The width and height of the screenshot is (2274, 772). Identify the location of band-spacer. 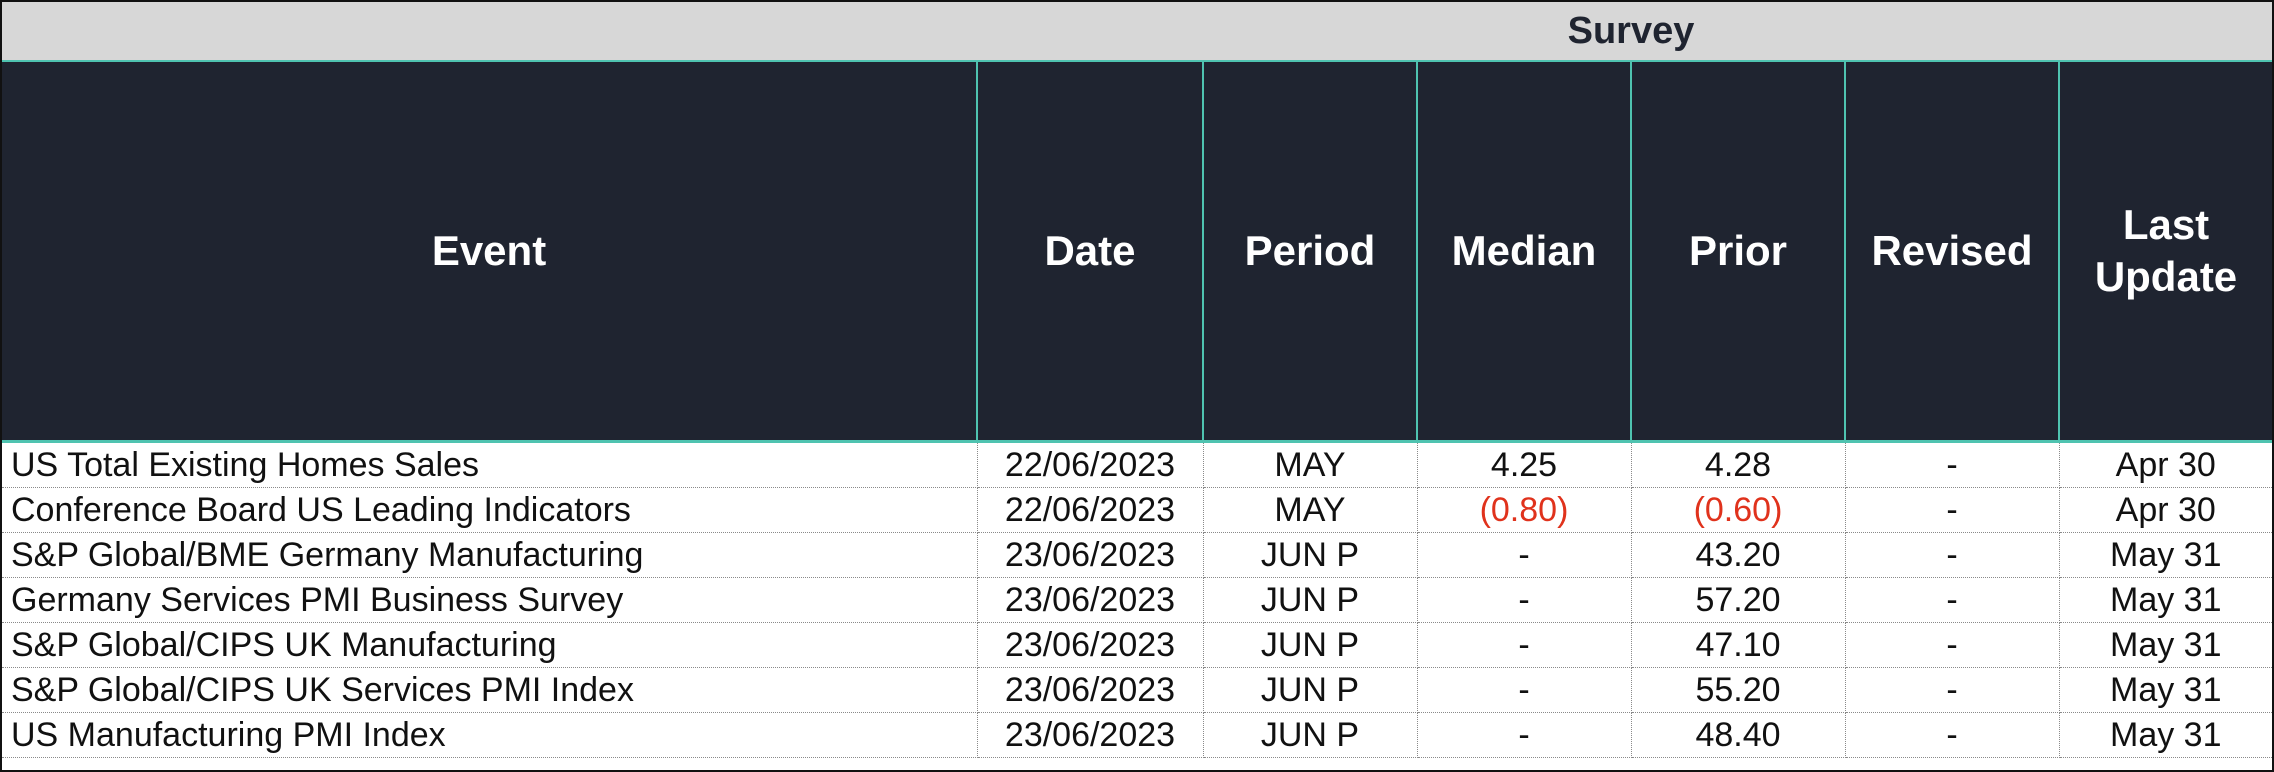
(709, 32).